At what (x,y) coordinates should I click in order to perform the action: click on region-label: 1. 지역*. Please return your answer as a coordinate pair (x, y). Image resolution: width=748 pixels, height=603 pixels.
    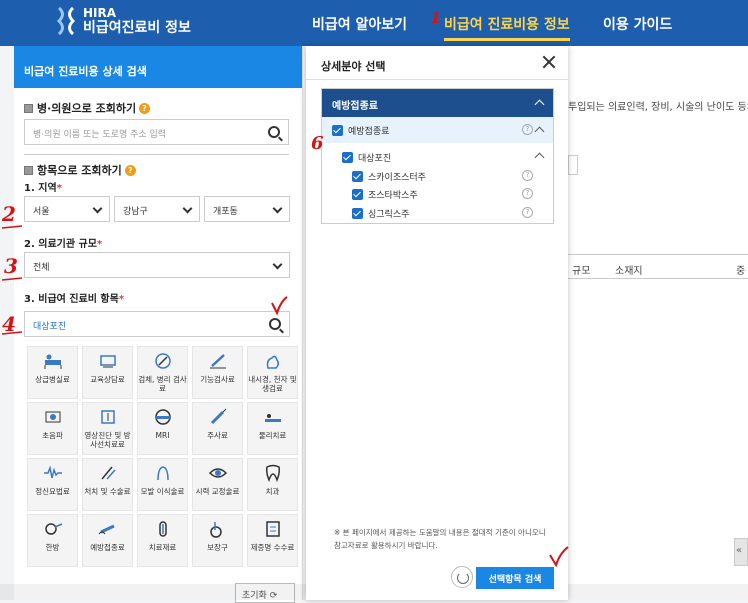
    Looking at the image, I should click on (43, 188).